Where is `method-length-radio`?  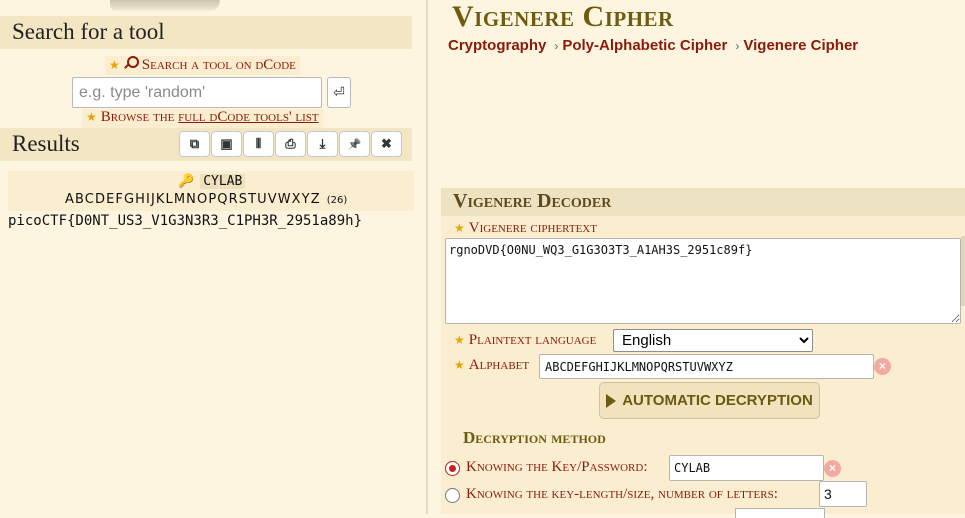 method-length-radio is located at coordinates (452, 495).